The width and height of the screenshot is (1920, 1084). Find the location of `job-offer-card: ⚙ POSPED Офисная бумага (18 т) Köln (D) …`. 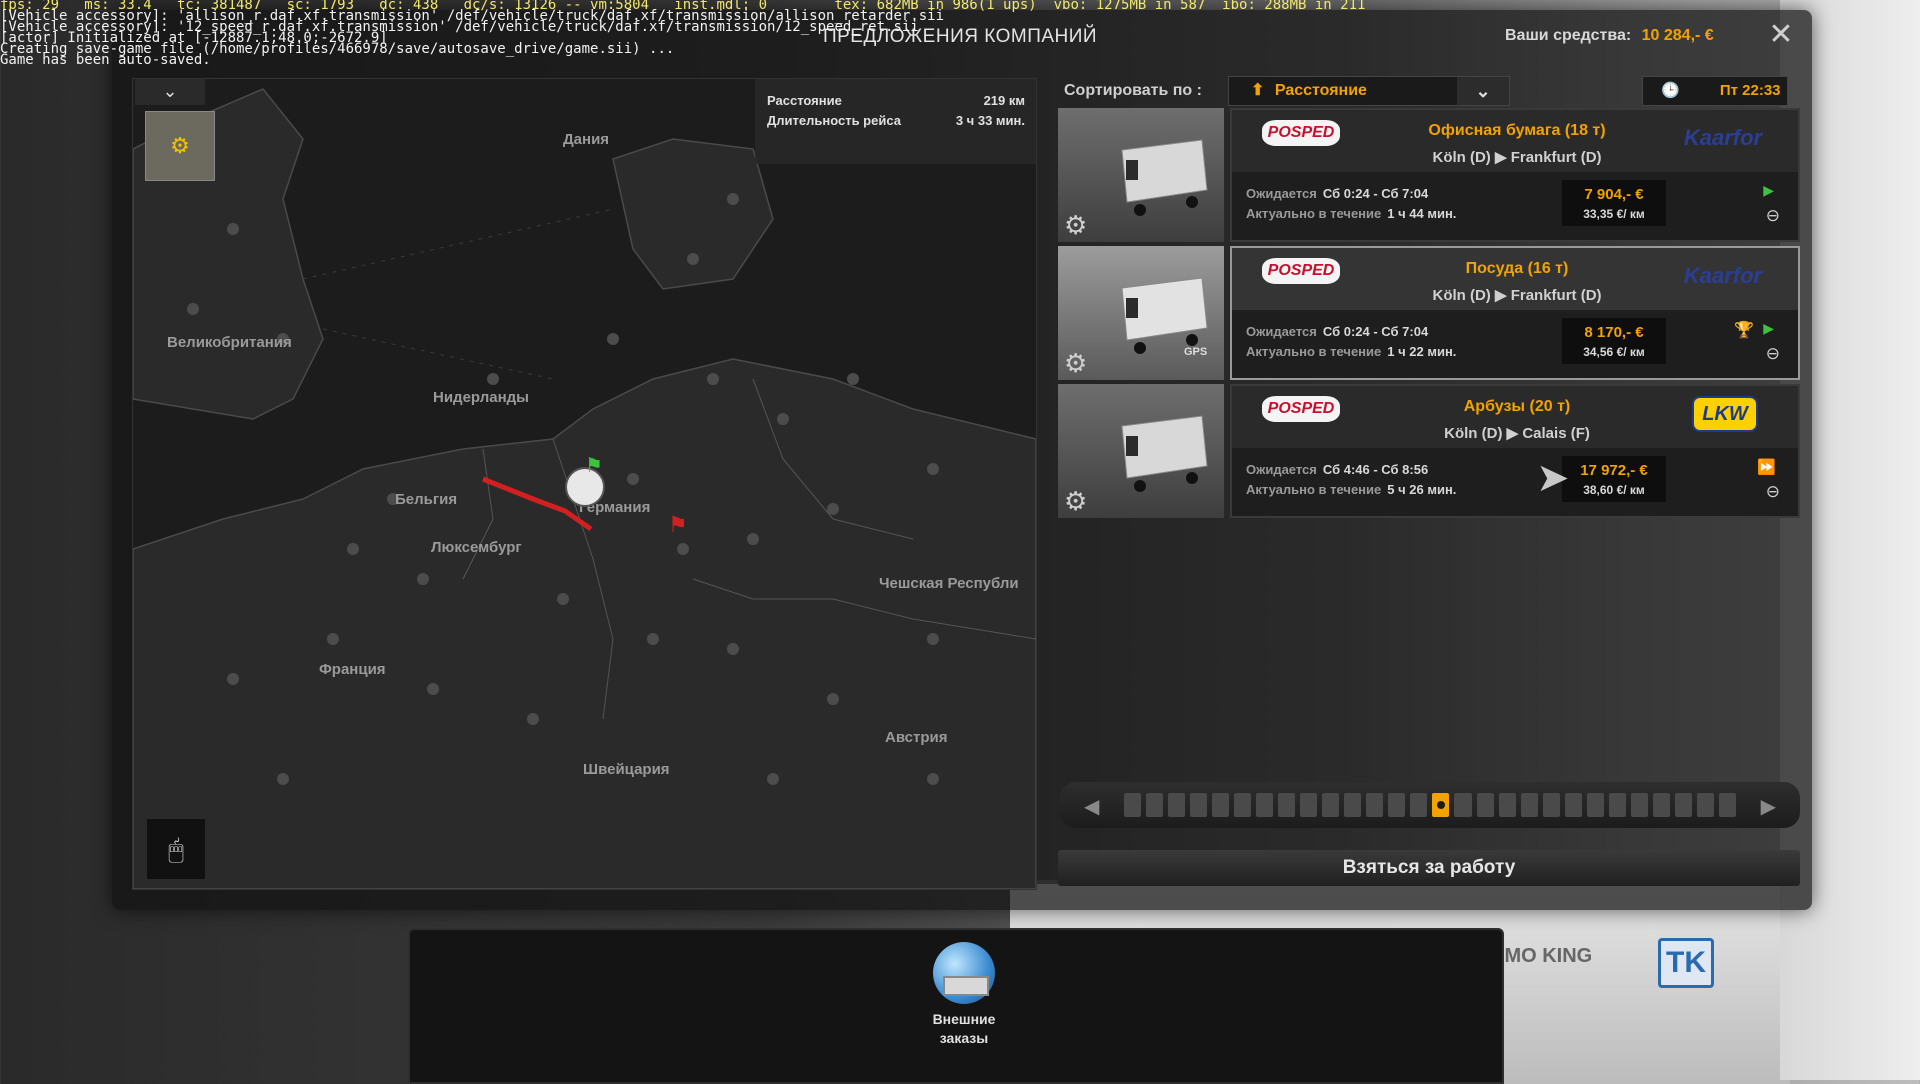

job-offer-card: ⚙ POSPED Офисная бумага (18 т) Köln (D) … is located at coordinates (1429, 175).